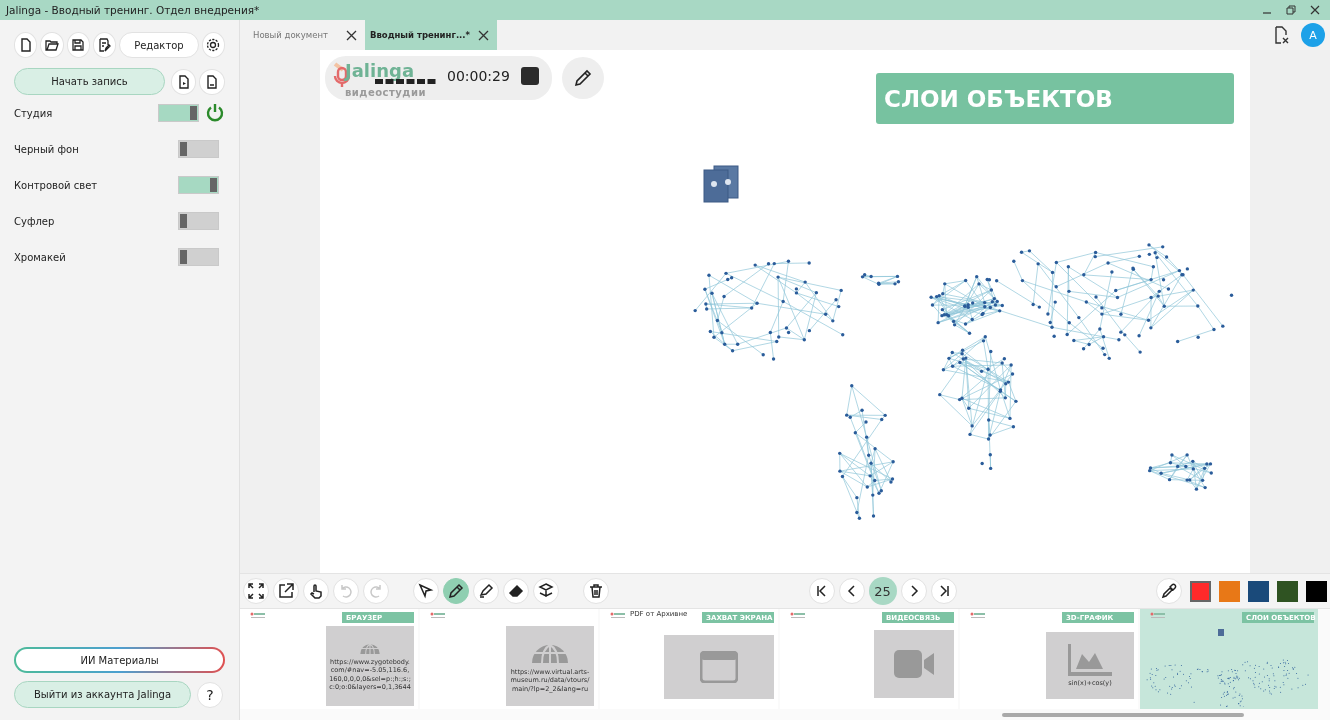  What do you see at coordinates (215, 113) in the screenshot?
I see `power-icon` at bounding box center [215, 113].